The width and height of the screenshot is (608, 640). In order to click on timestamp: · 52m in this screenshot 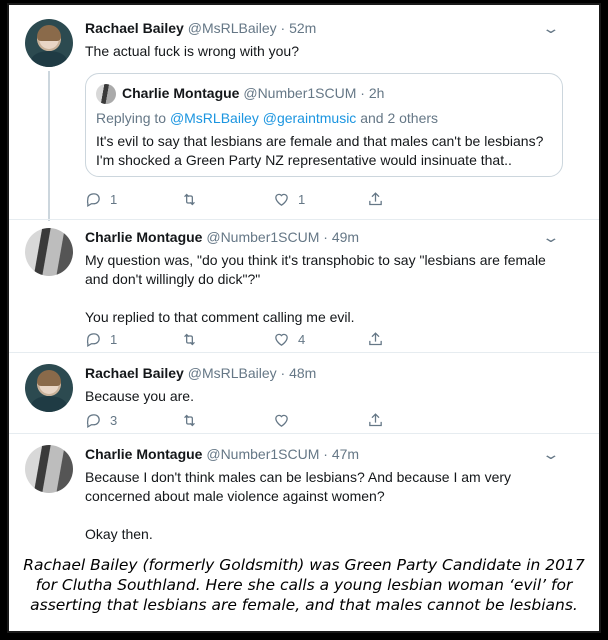, I will do `click(299, 28)`.